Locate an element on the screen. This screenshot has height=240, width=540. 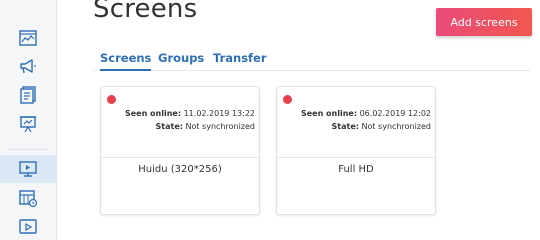
calendar-schedule-icon is located at coordinates (28, 199).